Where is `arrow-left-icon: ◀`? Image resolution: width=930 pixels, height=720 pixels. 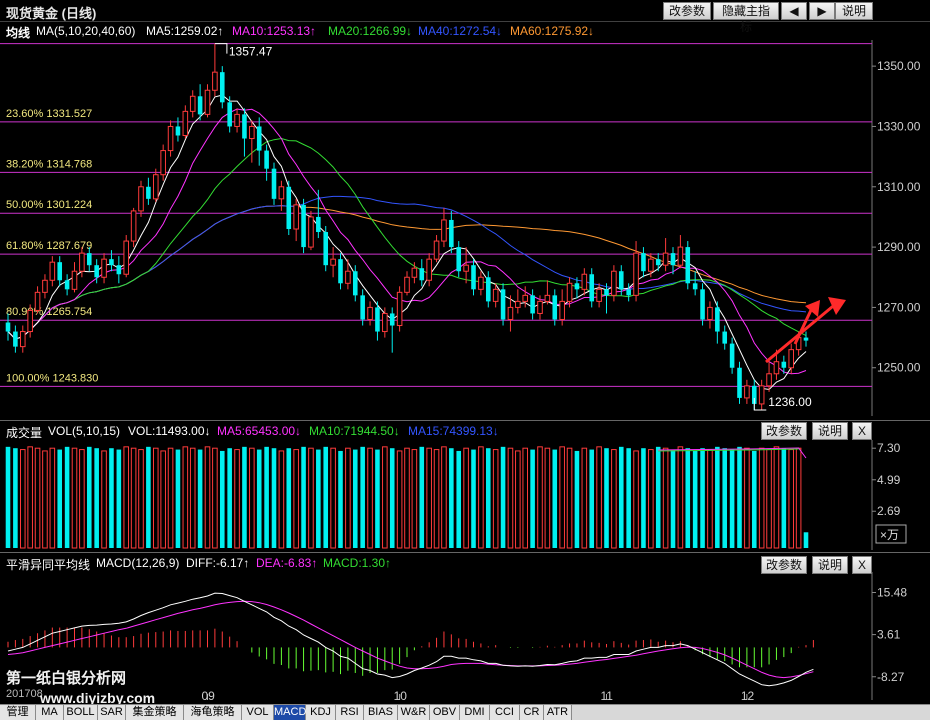 arrow-left-icon: ◀ is located at coordinates (794, 11).